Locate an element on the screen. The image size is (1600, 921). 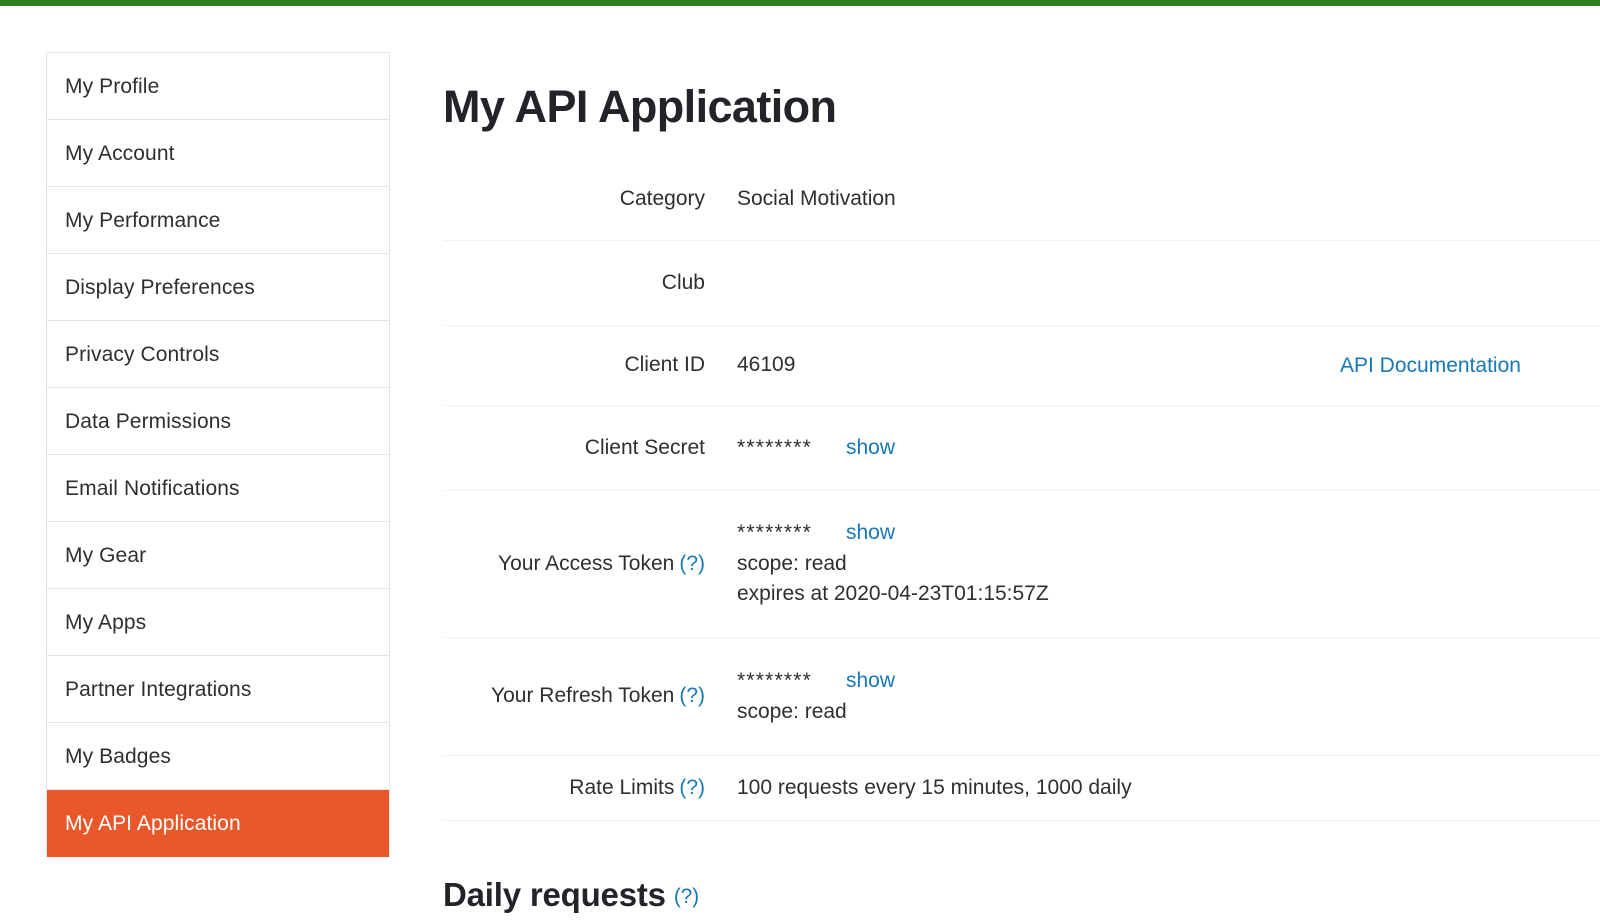
detail-row-client-secret: Client Secret ******** show is located at coordinates (1021, 448).